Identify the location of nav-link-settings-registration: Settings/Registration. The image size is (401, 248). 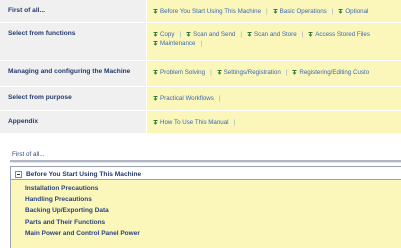
(249, 72).